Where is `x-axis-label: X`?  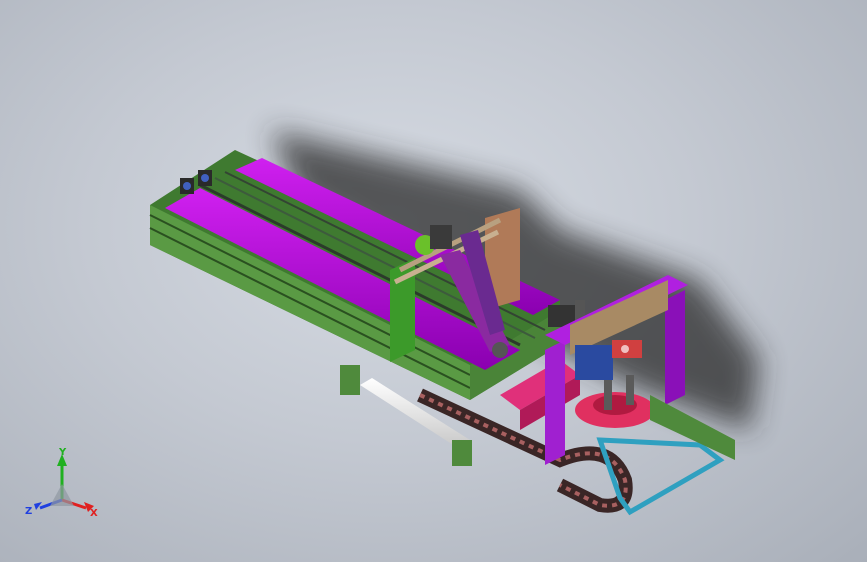
x-axis-label: X is located at coordinates (94, 513).